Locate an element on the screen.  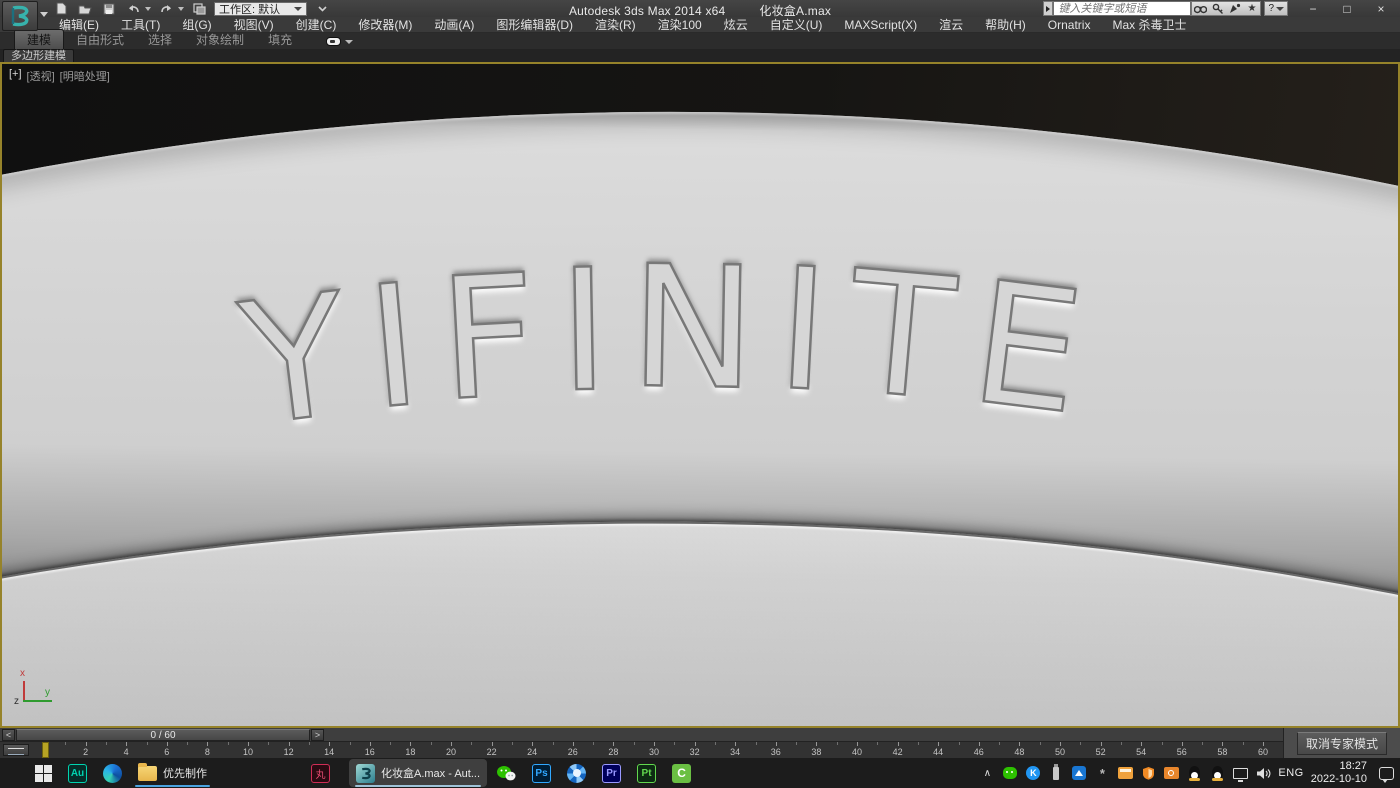
tray-shield-icon is located at coordinates (1148, 773).